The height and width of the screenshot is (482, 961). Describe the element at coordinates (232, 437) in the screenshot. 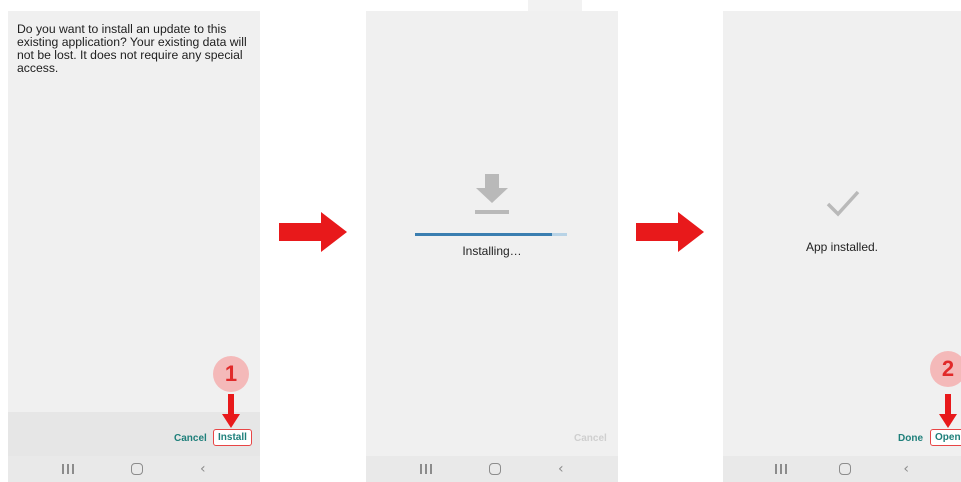

I see `install-button: Install` at that location.